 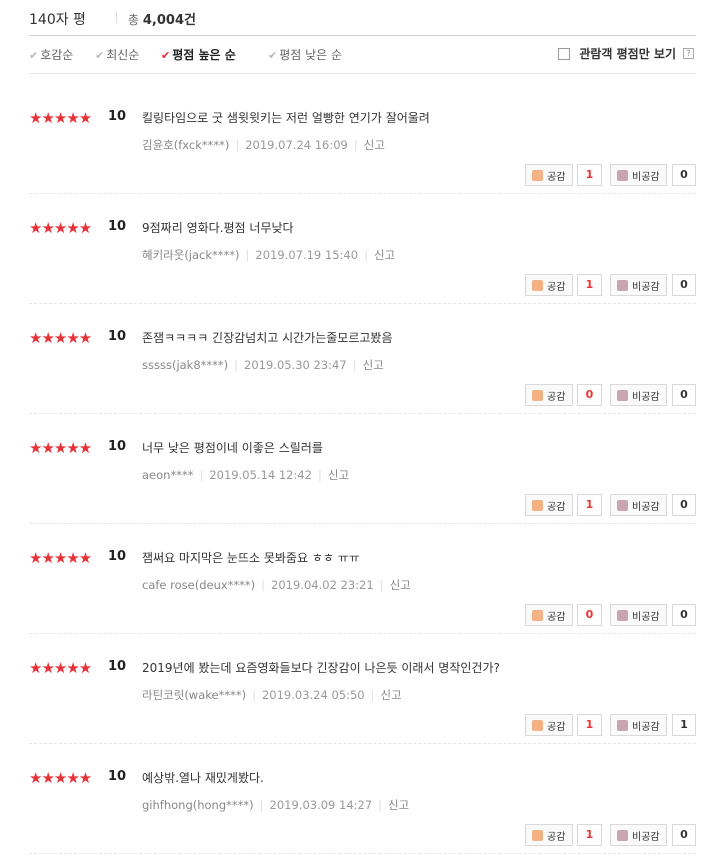 I want to click on review-author: gihfhong(hong****), so click(x=198, y=805).